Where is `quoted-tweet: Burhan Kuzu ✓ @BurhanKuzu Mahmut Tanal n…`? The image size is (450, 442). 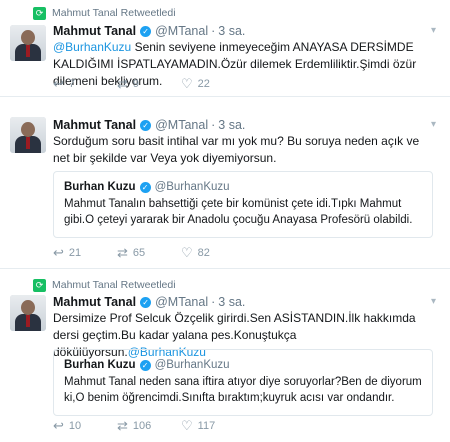 quoted-tweet: Burhan Kuzu ✓ @BurhanKuzu Mahmut Tanal n… is located at coordinates (243, 382).